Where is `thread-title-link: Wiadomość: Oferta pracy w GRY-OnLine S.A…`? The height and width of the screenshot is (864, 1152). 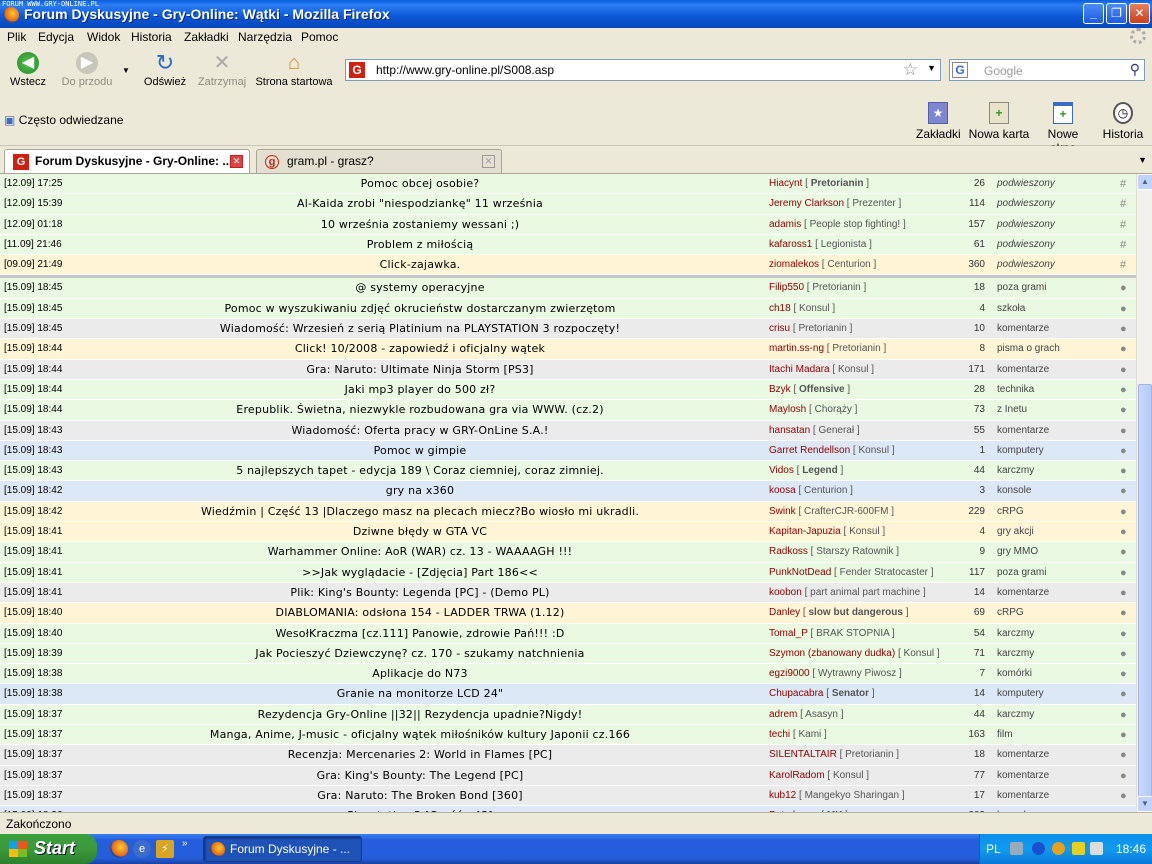
thread-title-link: Wiadomość: Oferta pracy w GRY-OnLine S.A… is located at coordinates (420, 431).